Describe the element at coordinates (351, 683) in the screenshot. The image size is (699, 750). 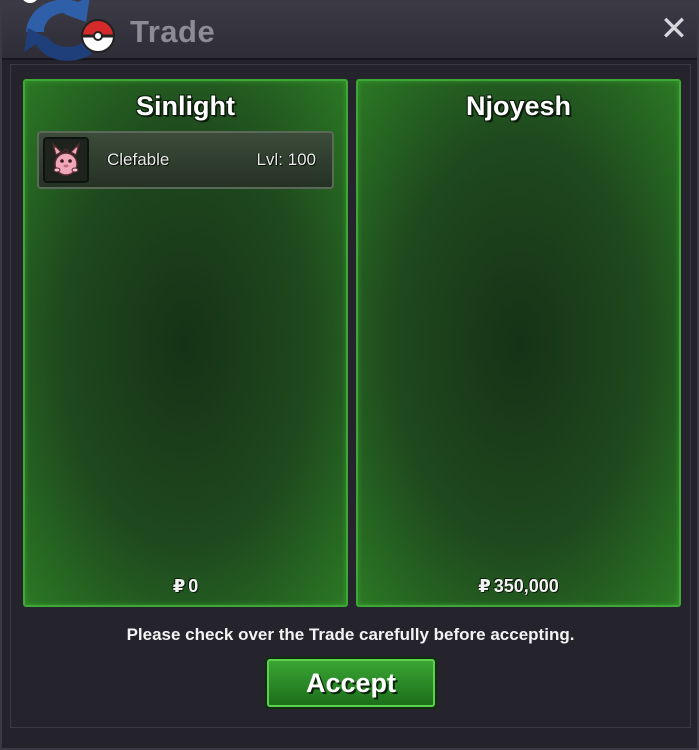
I see `accept-button: Accept` at that location.